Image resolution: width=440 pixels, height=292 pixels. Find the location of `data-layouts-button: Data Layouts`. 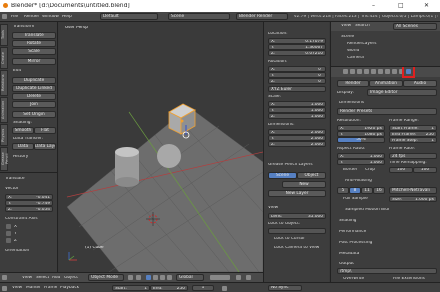

data-layouts-button: Data Layouts is located at coordinates (45, 146).